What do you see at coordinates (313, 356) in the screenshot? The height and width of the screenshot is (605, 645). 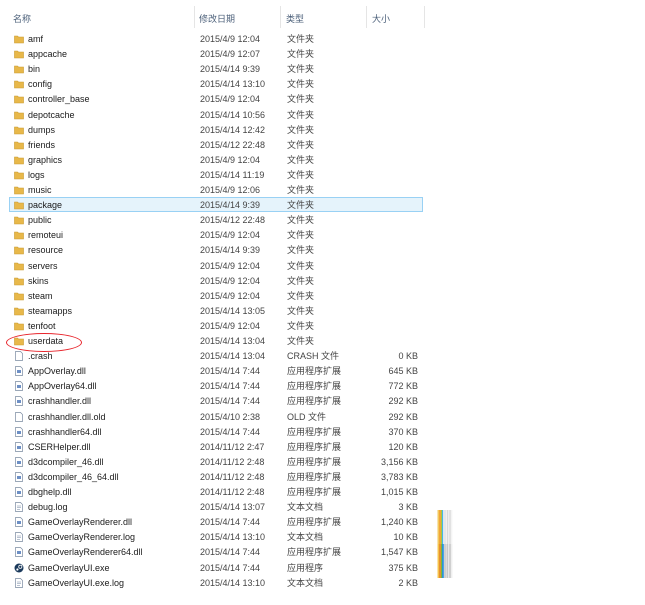 I see `file-type: CRASH 文件` at bounding box center [313, 356].